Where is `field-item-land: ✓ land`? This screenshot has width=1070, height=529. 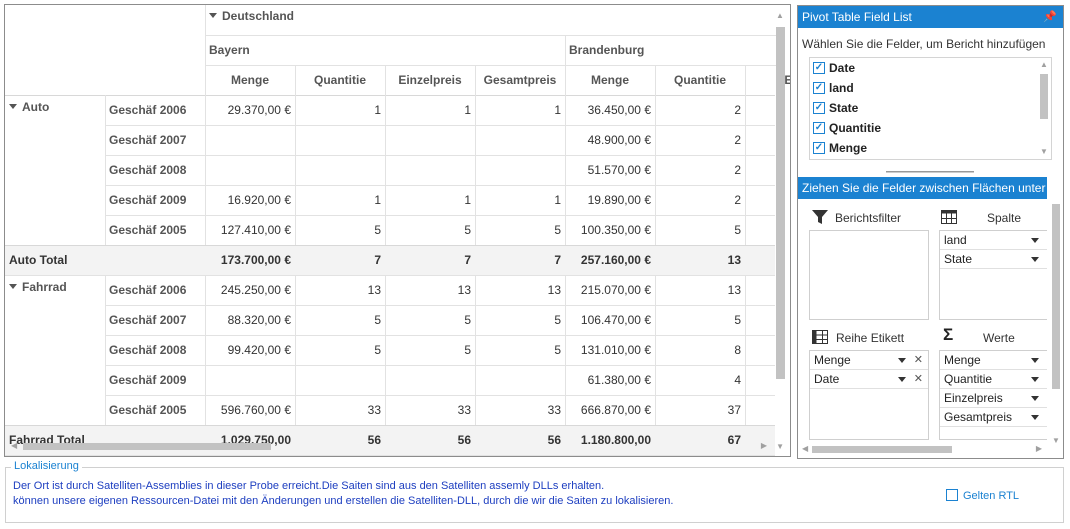
field-item-land: ✓ land is located at coordinates (930, 88).